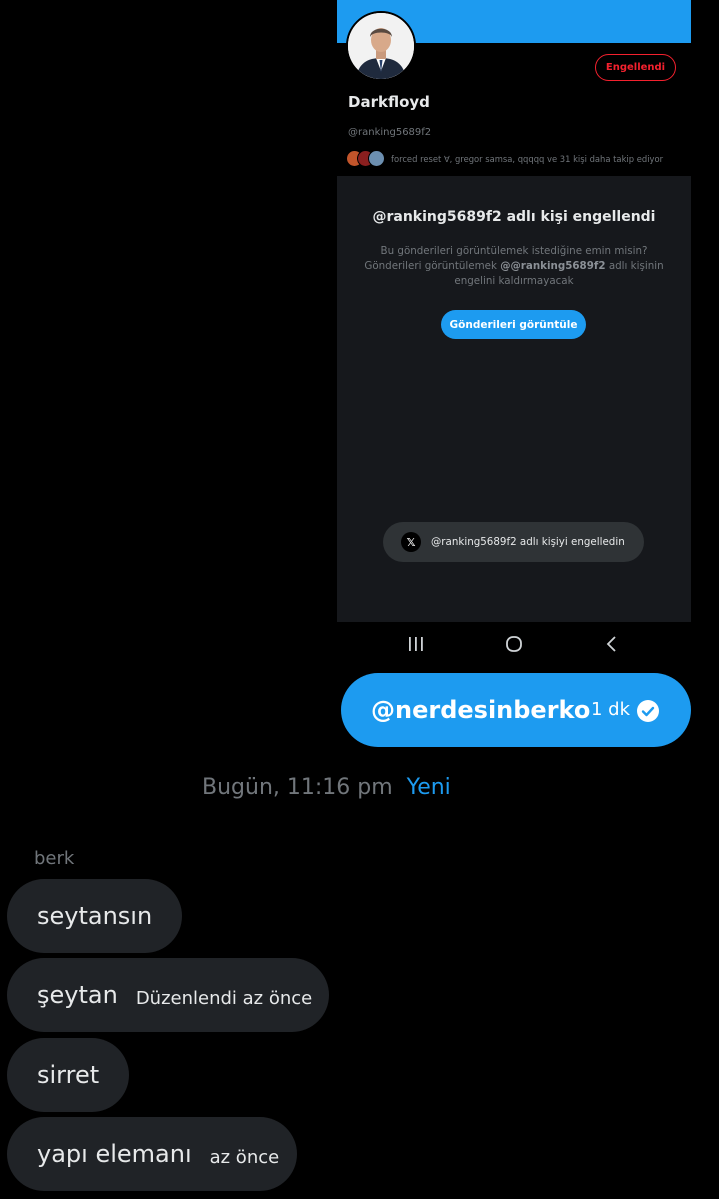 This screenshot has width=719, height=1199. I want to click on edited-label: Düzenlendi az önce, so click(224, 998).